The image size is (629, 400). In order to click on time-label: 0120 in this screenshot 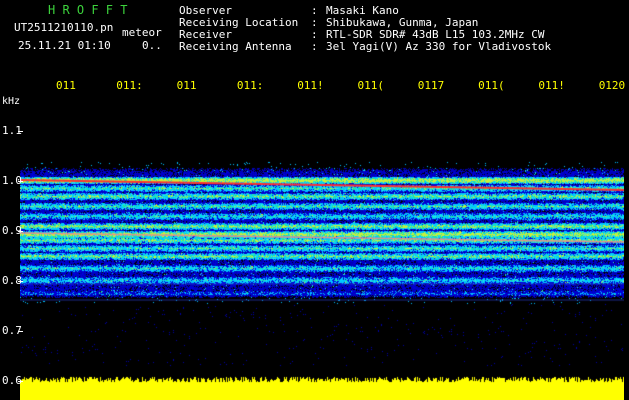, I will do `click(612, 85)`.